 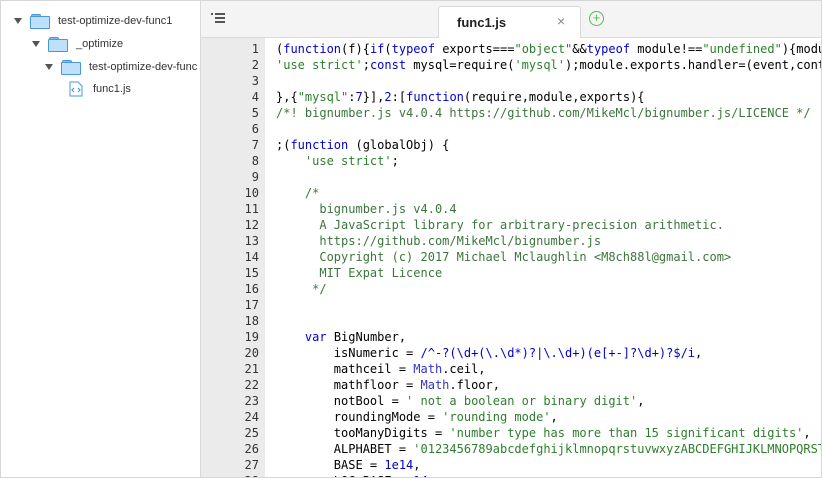 What do you see at coordinates (543, 49) in the screenshot?
I see `code-token: "object"` at bounding box center [543, 49].